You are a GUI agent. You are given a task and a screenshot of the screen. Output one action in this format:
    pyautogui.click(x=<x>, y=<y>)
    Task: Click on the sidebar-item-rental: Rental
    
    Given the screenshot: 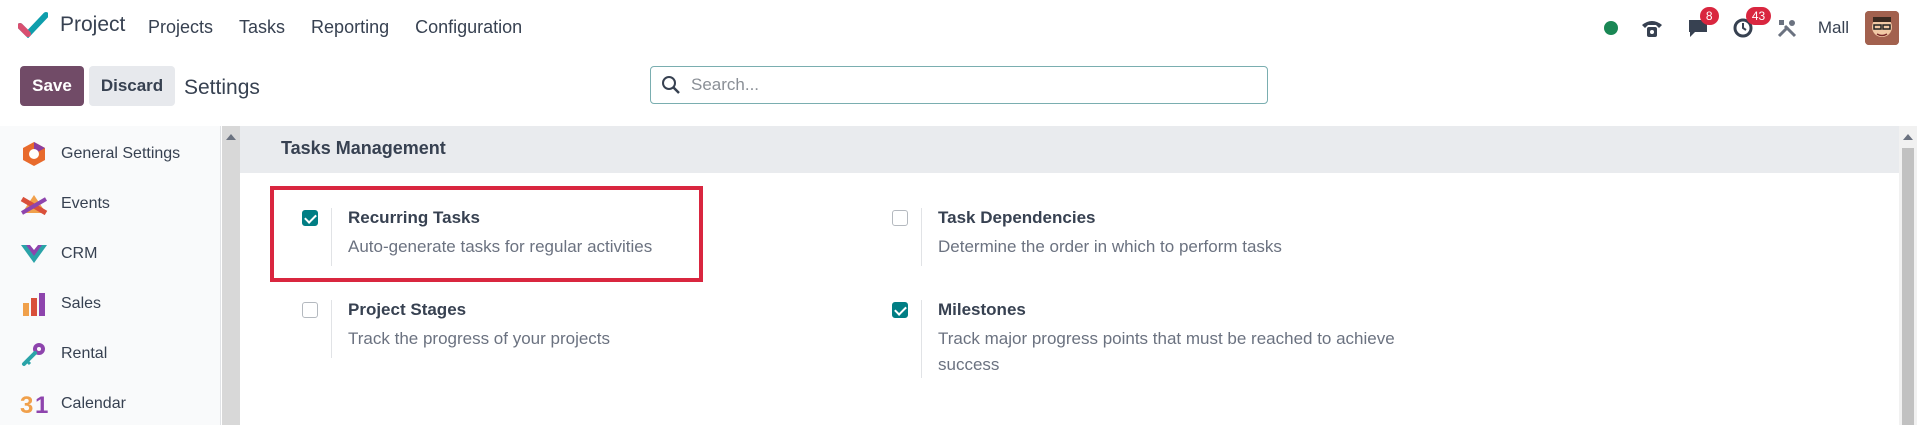 What is the action you would take?
    pyautogui.click(x=100, y=354)
    